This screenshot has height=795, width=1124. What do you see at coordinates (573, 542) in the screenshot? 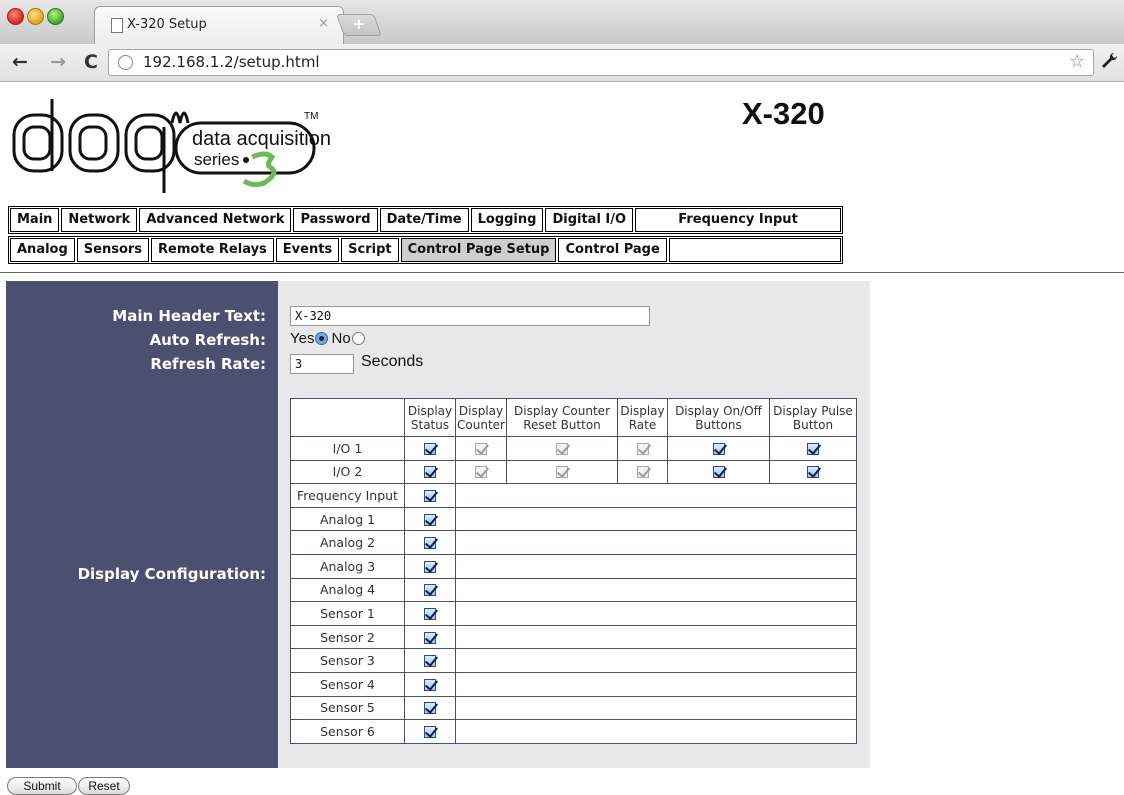
I see `table-row: Analog 2` at bounding box center [573, 542].